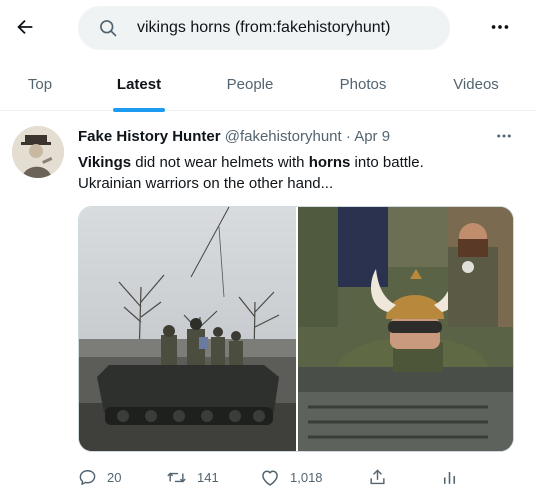  What do you see at coordinates (220, 162) in the screenshot?
I see `text-fragment: did not wear helmets with` at bounding box center [220, 162].